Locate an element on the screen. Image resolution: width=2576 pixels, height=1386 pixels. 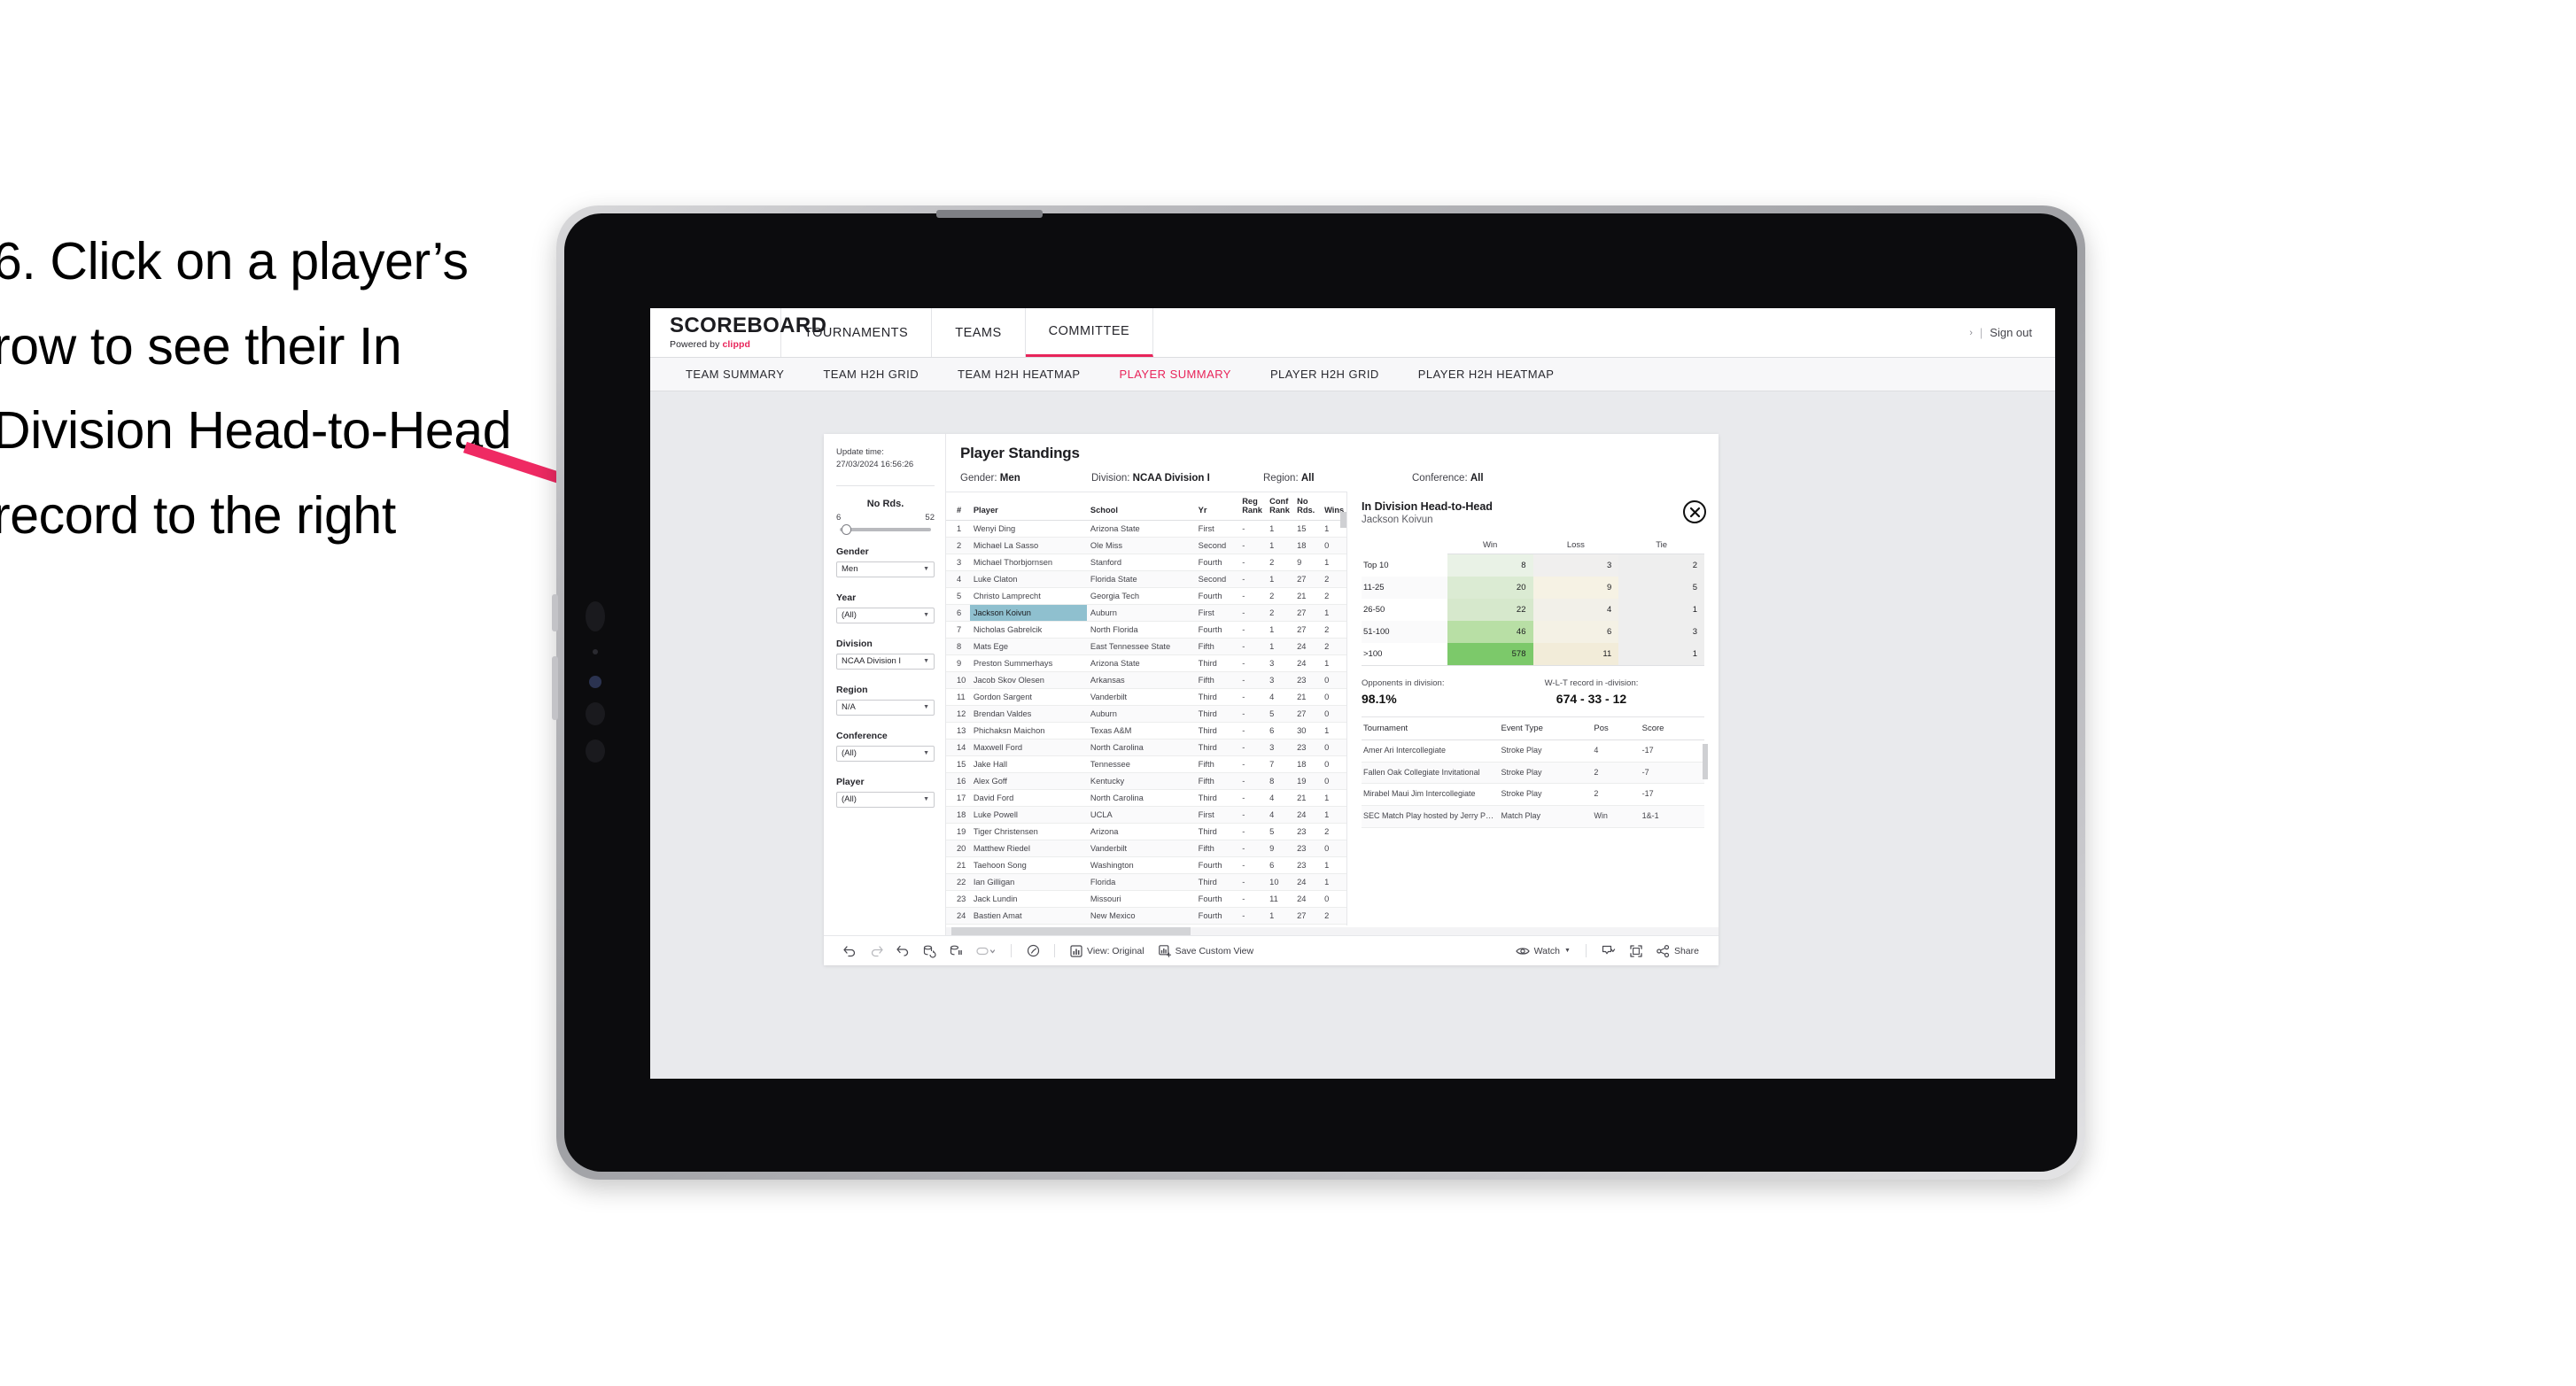
filter-conference: Conference (All) ▼ is located at coordinates (885, 747).